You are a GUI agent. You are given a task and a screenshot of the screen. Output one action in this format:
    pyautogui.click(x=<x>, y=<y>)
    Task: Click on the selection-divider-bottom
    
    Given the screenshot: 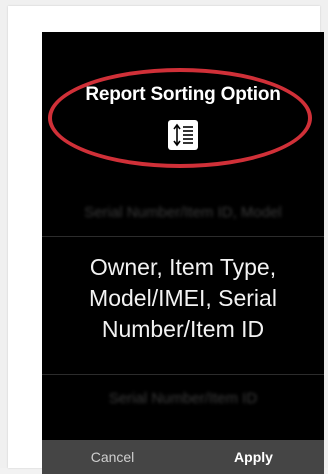 What is the action you would take?
    pyautogui.click(x=183, y=374)
    